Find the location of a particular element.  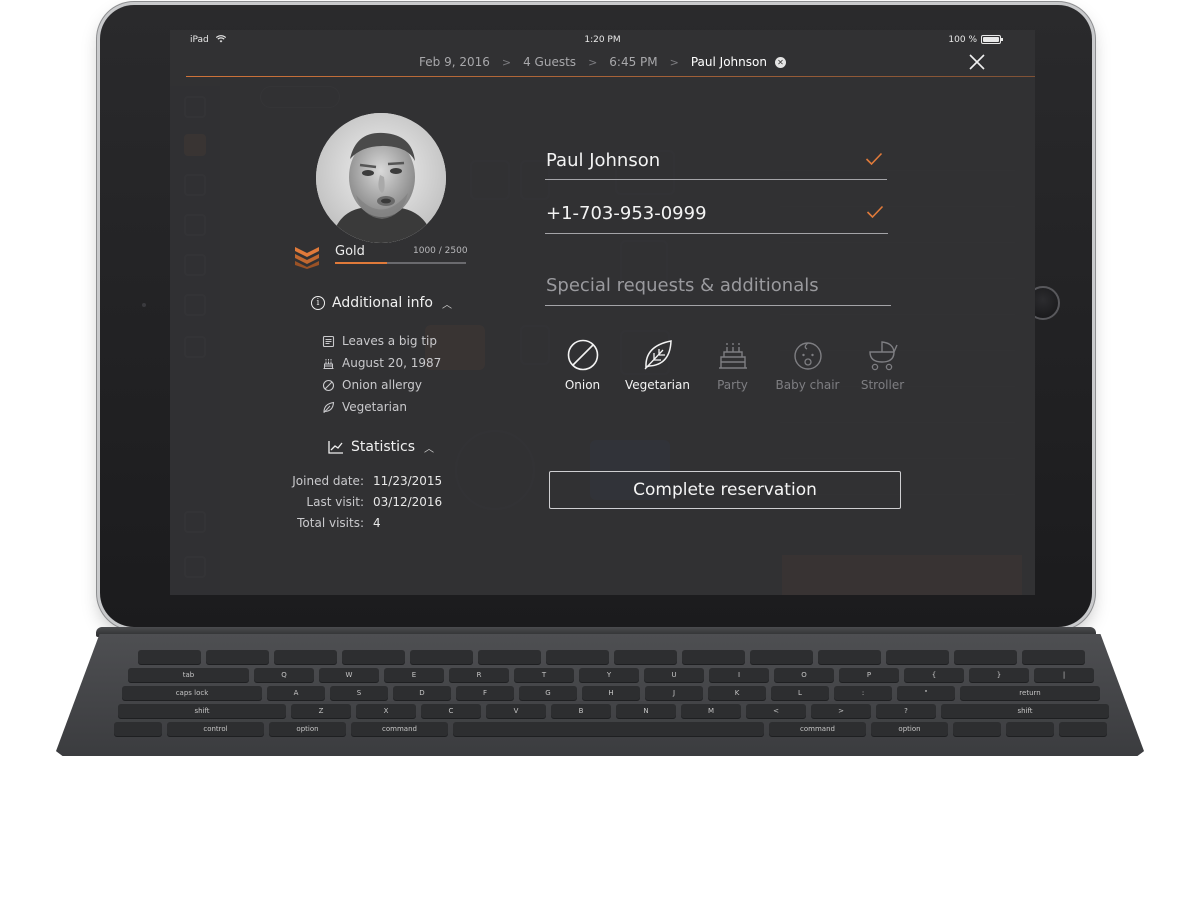

breadcrumb-guests: 4 Guests is located at coordinates (549, 62).